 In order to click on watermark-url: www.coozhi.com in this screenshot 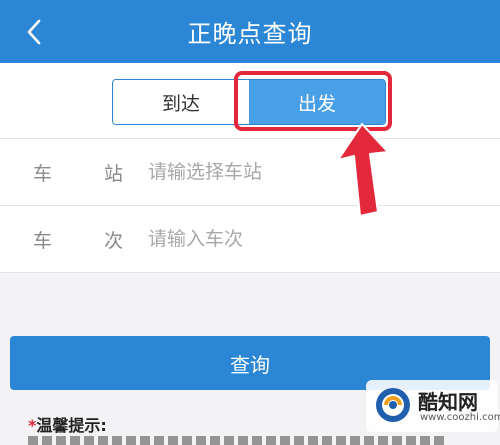, I will do `click(460, 417)`.